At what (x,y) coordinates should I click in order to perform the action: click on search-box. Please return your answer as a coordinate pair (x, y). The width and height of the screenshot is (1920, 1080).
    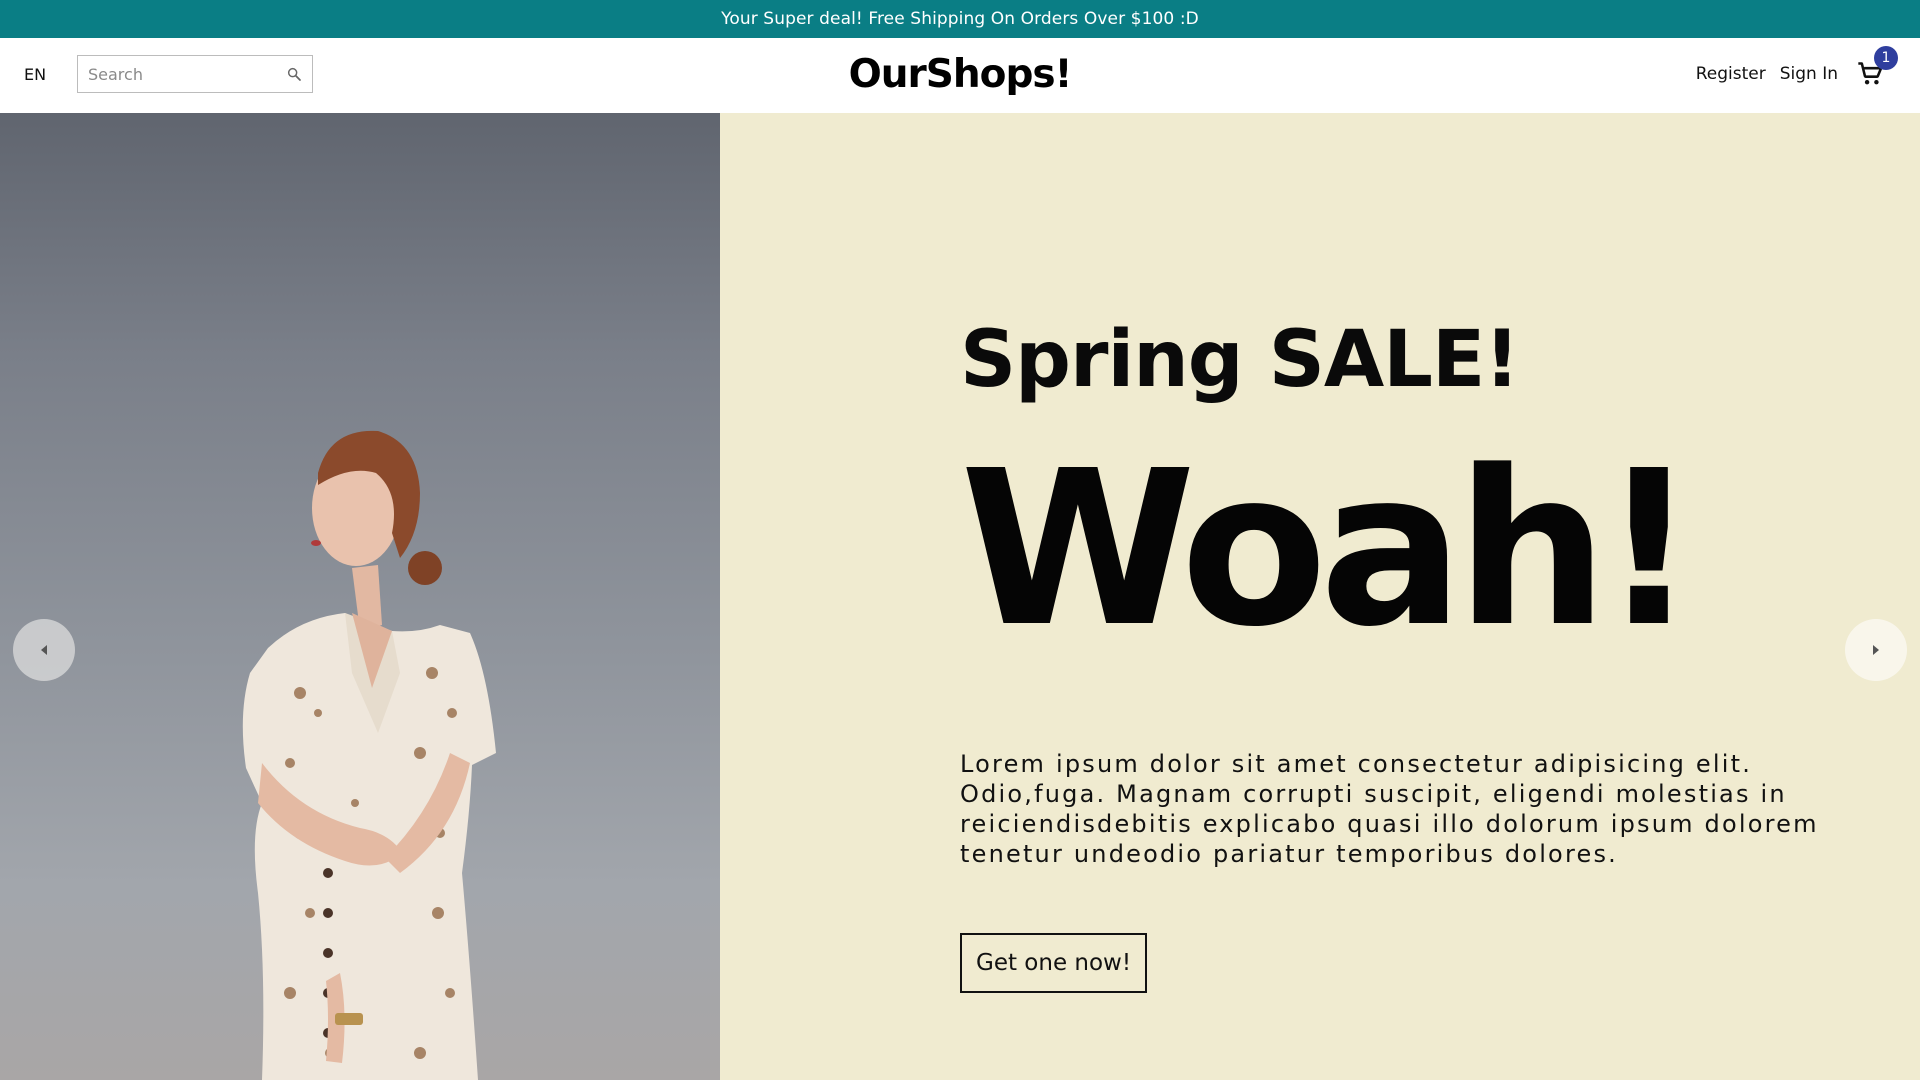
    Looking at the image, I should click on (195, 74).